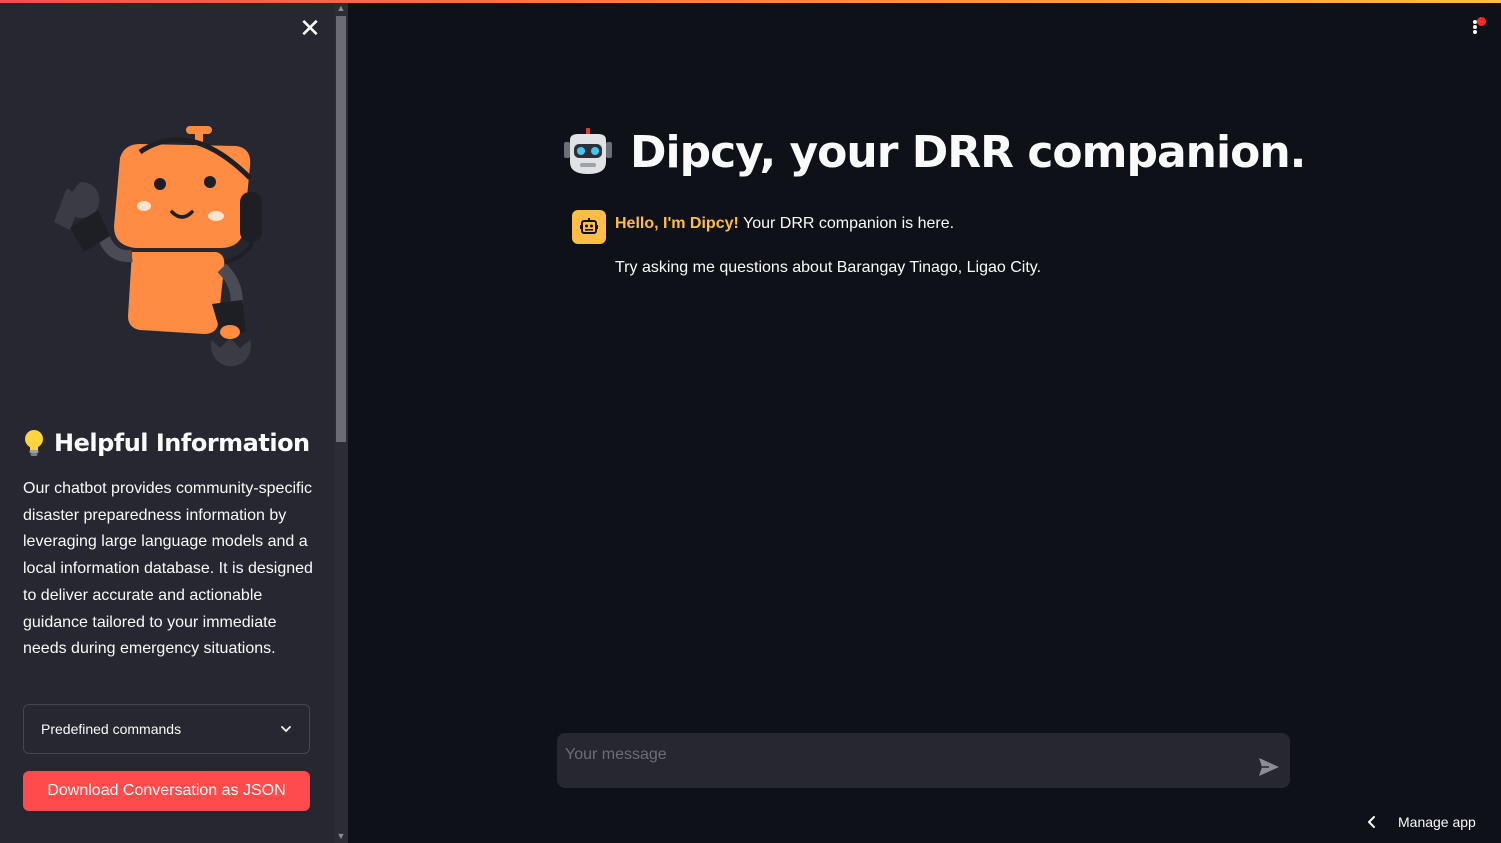 This screenshot has height=843, width=1501. Describe the element at coordinates (158, 246) in the screenshot. I see `robot-mascot-image` at that location.